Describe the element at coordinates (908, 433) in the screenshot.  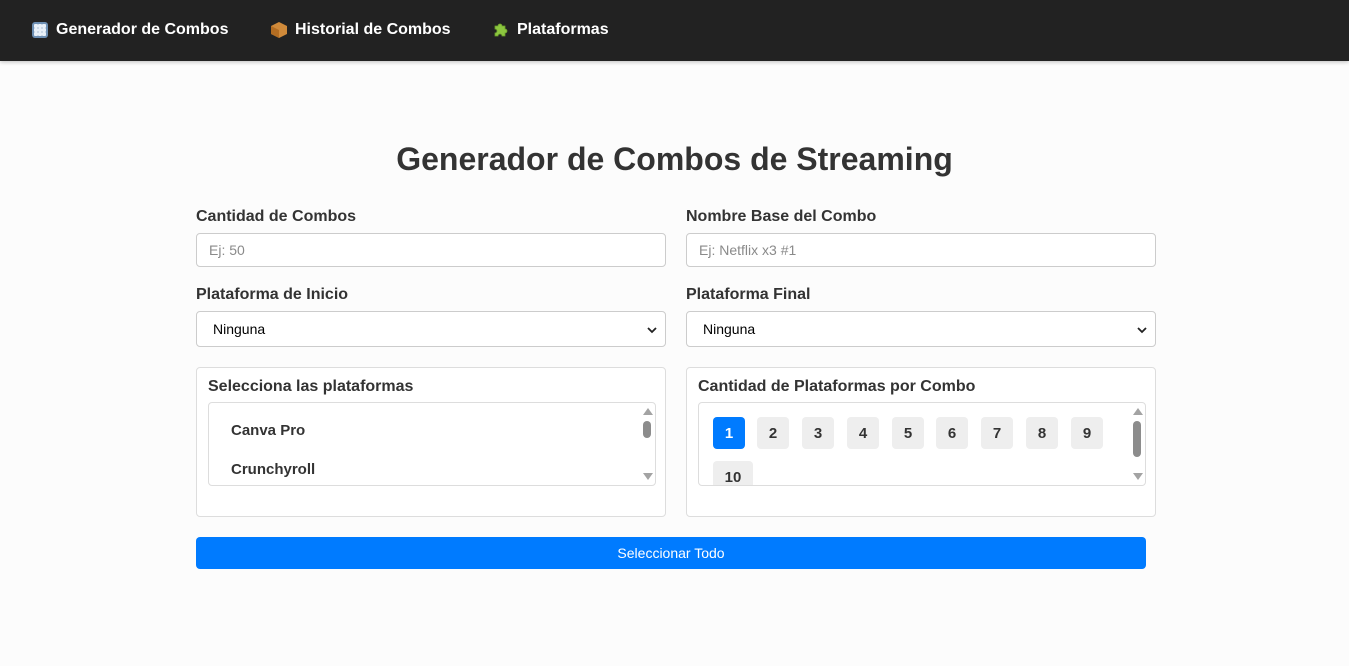
I see `count-option-5: 5` at that location.